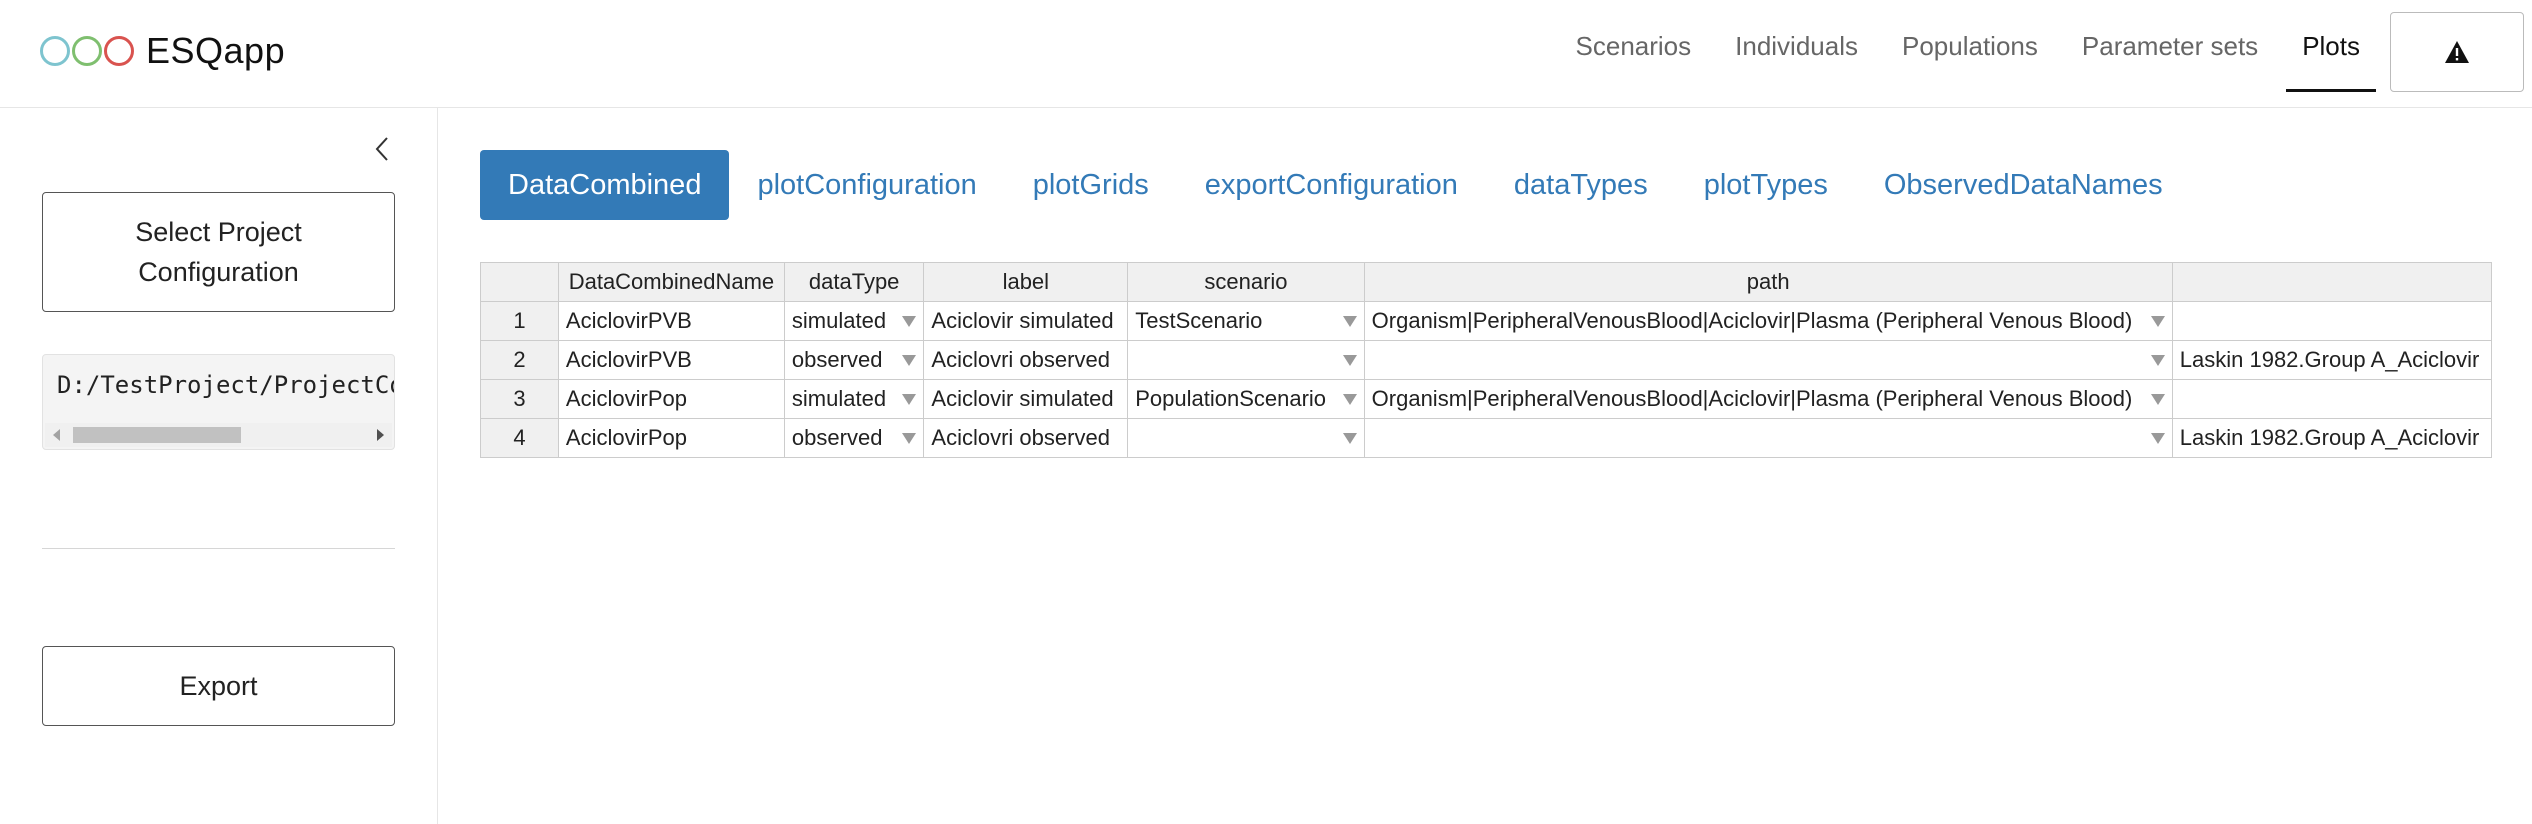 This screenshot has height=824, width=2532. I want to click on header-datacombinedname: DataCombinedName, so click(671, 282).